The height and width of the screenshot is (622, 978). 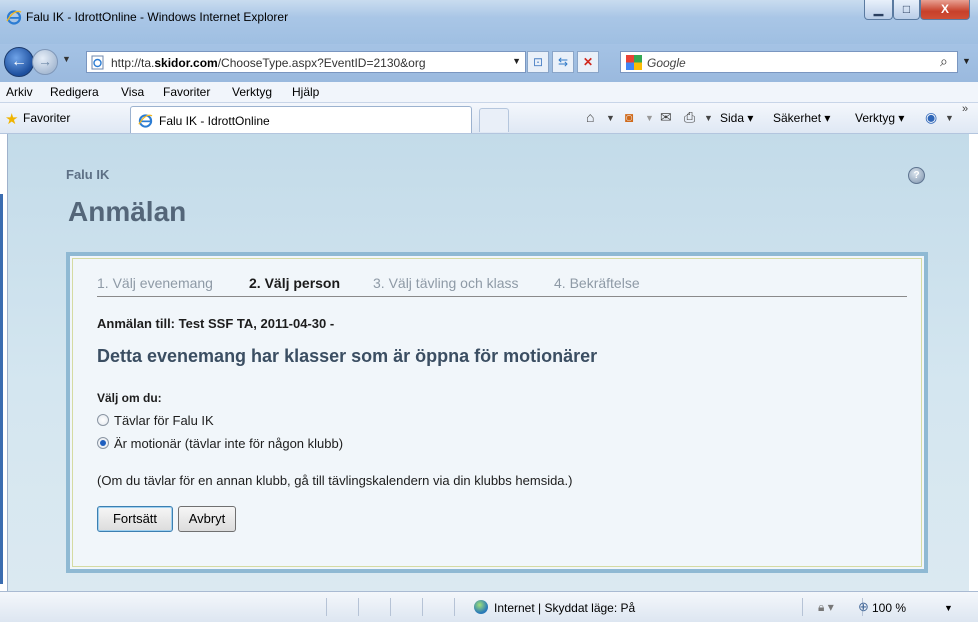 I want to click on home-icon: ⌂, so click(x=590, y=117).